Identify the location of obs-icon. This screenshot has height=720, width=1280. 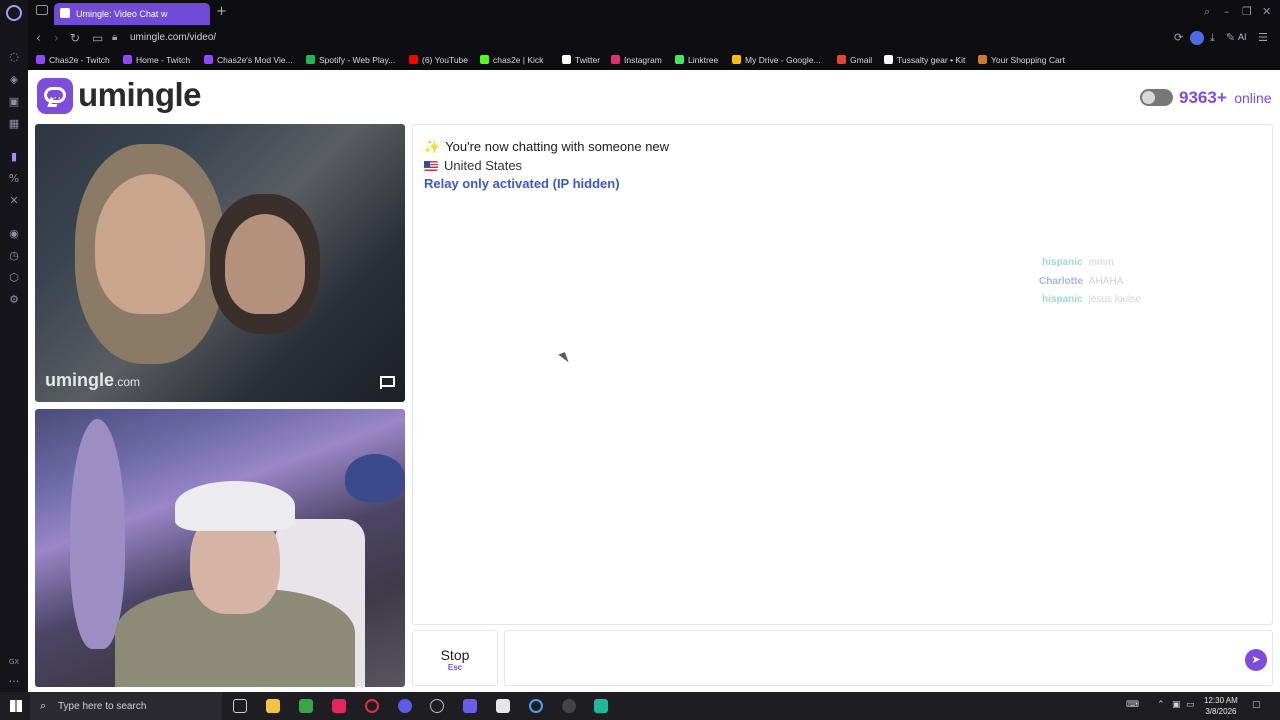
(503, 706).